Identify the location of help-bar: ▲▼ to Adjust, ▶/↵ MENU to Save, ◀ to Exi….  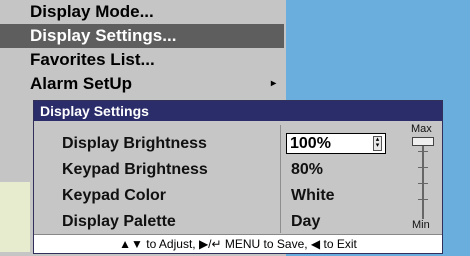
(238, 243).